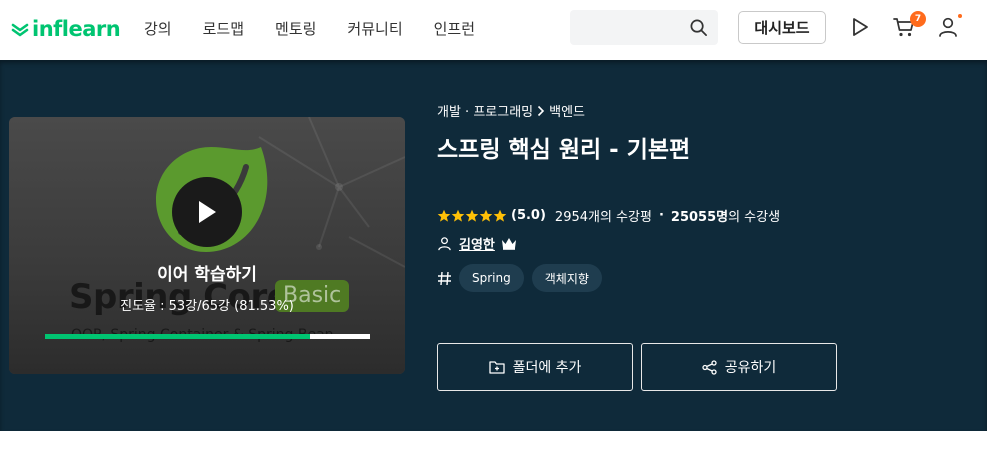  What do you see at coordinates (566, 278) in the screenshot?
I see `tag-oop: 객체지향` at bounding box center [566, 278].